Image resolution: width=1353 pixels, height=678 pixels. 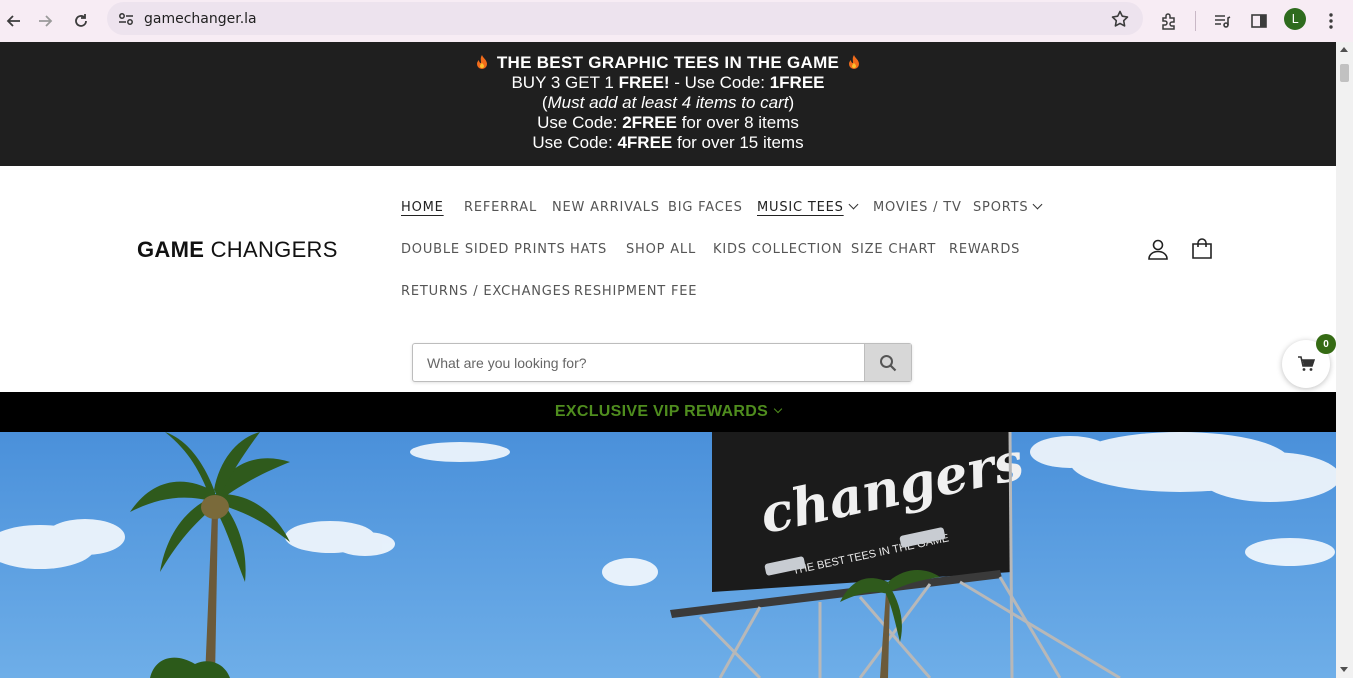 I want to click on nav-size-chart: SIZE CHART, so click(x=893, y=249).